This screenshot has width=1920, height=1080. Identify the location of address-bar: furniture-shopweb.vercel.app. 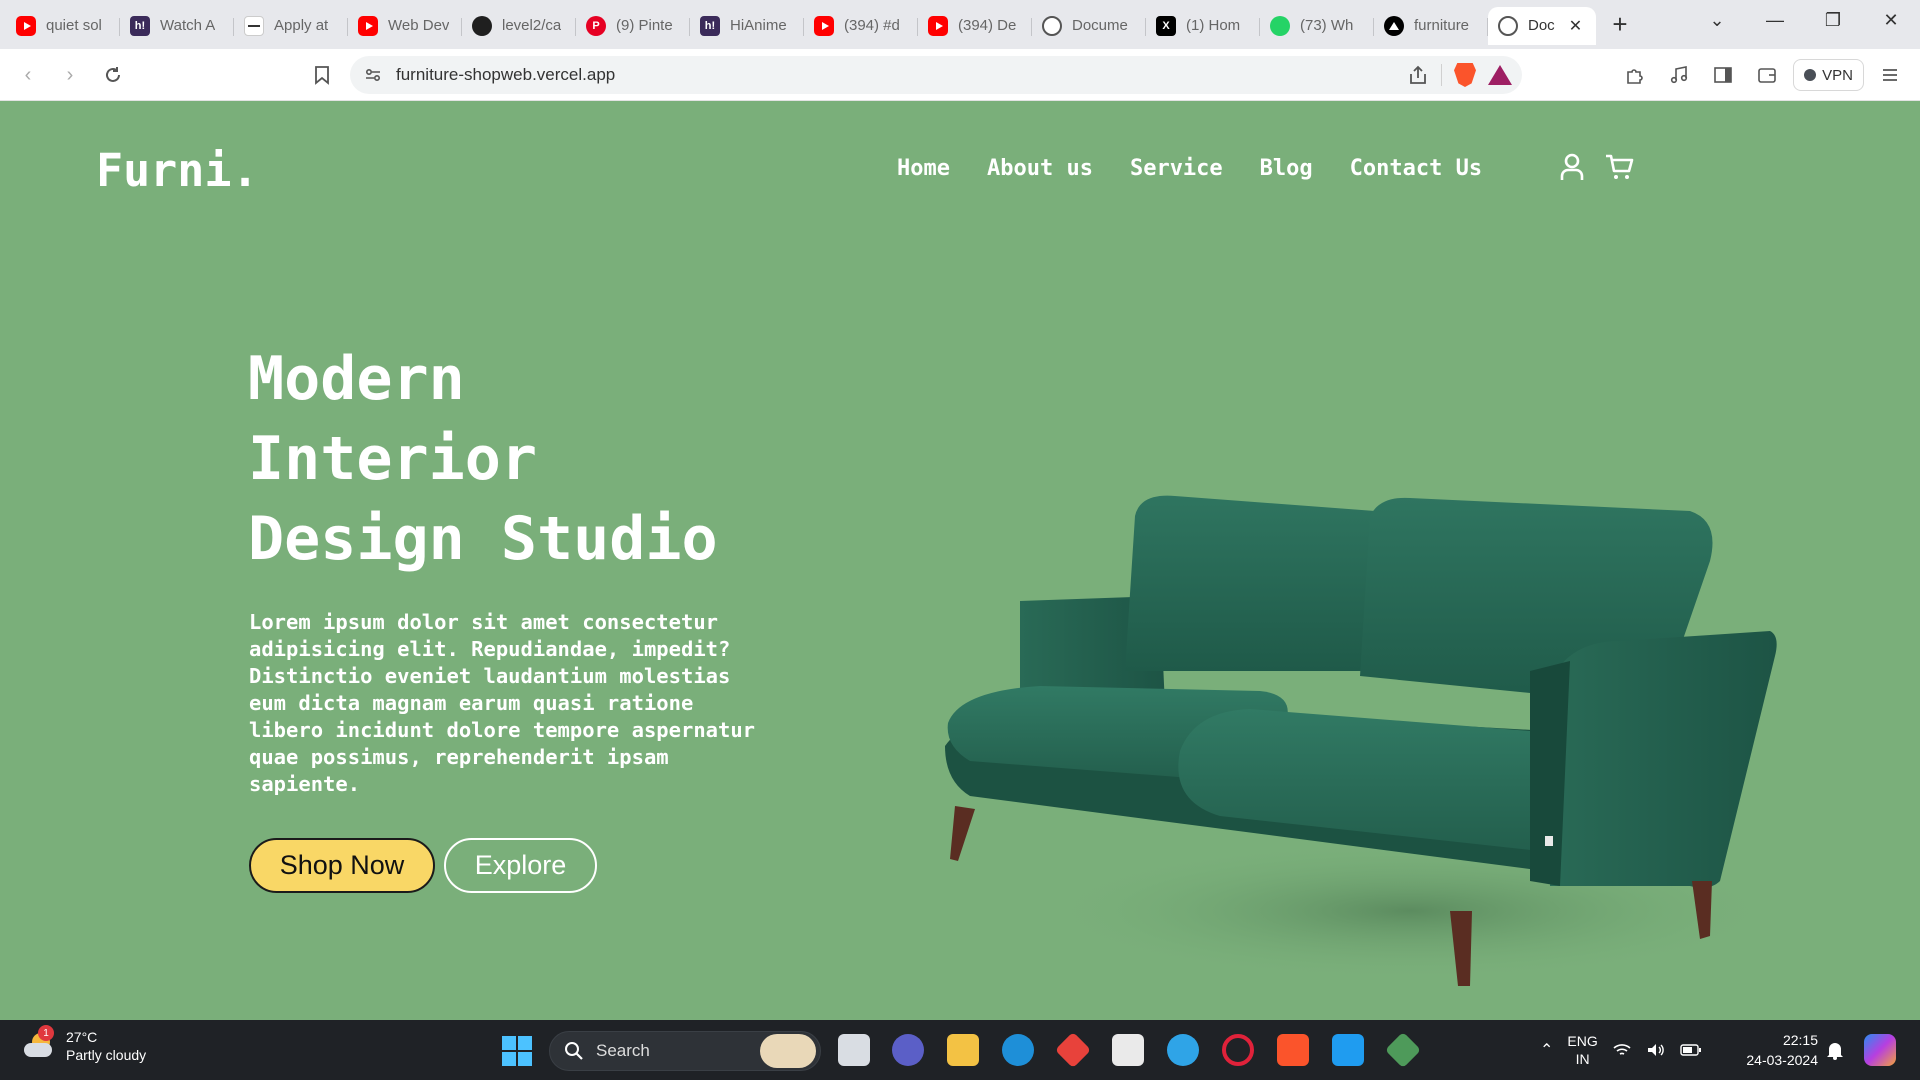
(936, 75).